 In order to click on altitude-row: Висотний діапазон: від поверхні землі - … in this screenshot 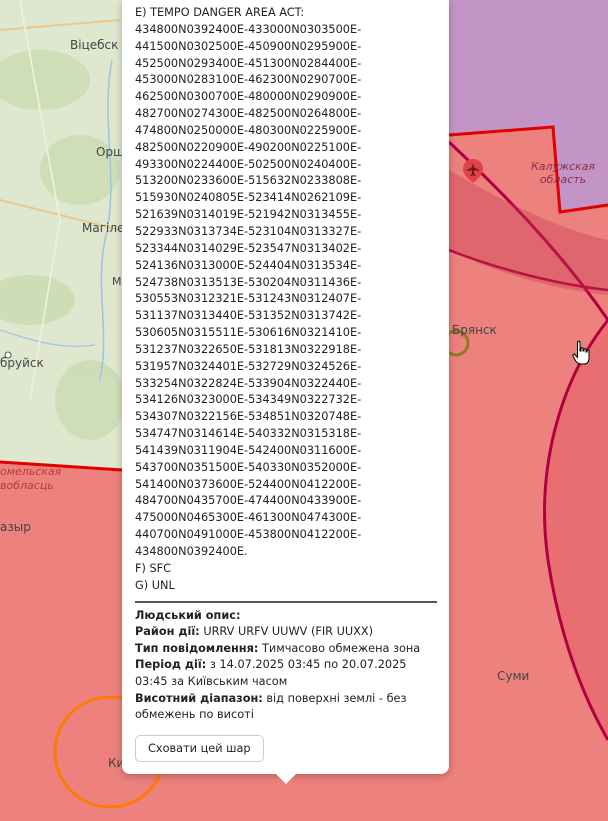, I will do `click(286, 707)`.